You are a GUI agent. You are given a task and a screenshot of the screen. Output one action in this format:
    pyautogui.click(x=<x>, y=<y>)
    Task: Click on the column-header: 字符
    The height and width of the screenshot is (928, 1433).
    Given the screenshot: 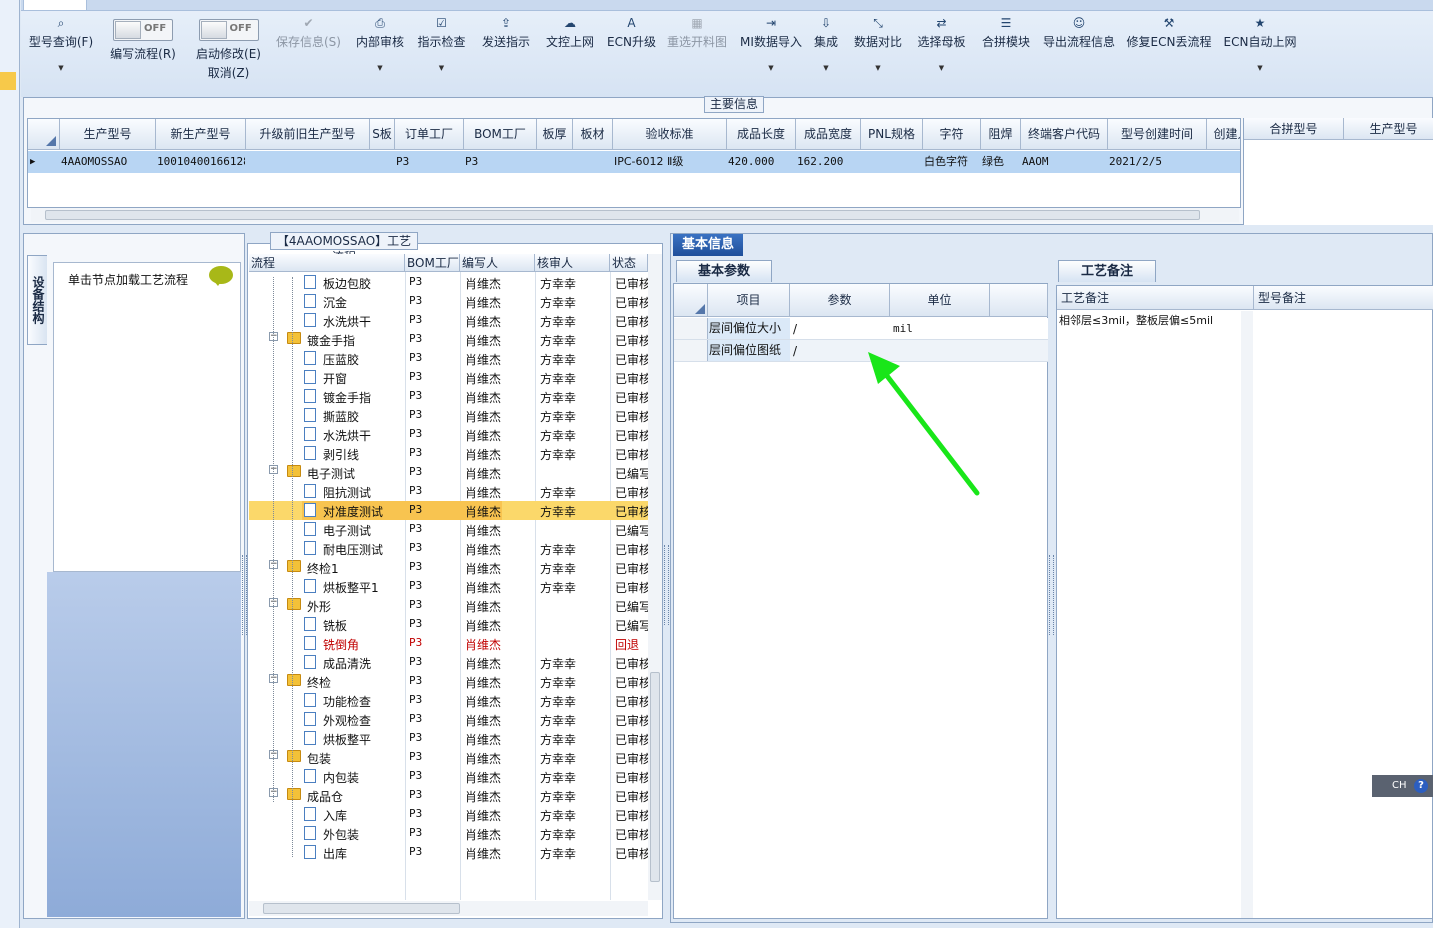 What is the action you would take?
    pyautogui.click(x=952, y=134)
    